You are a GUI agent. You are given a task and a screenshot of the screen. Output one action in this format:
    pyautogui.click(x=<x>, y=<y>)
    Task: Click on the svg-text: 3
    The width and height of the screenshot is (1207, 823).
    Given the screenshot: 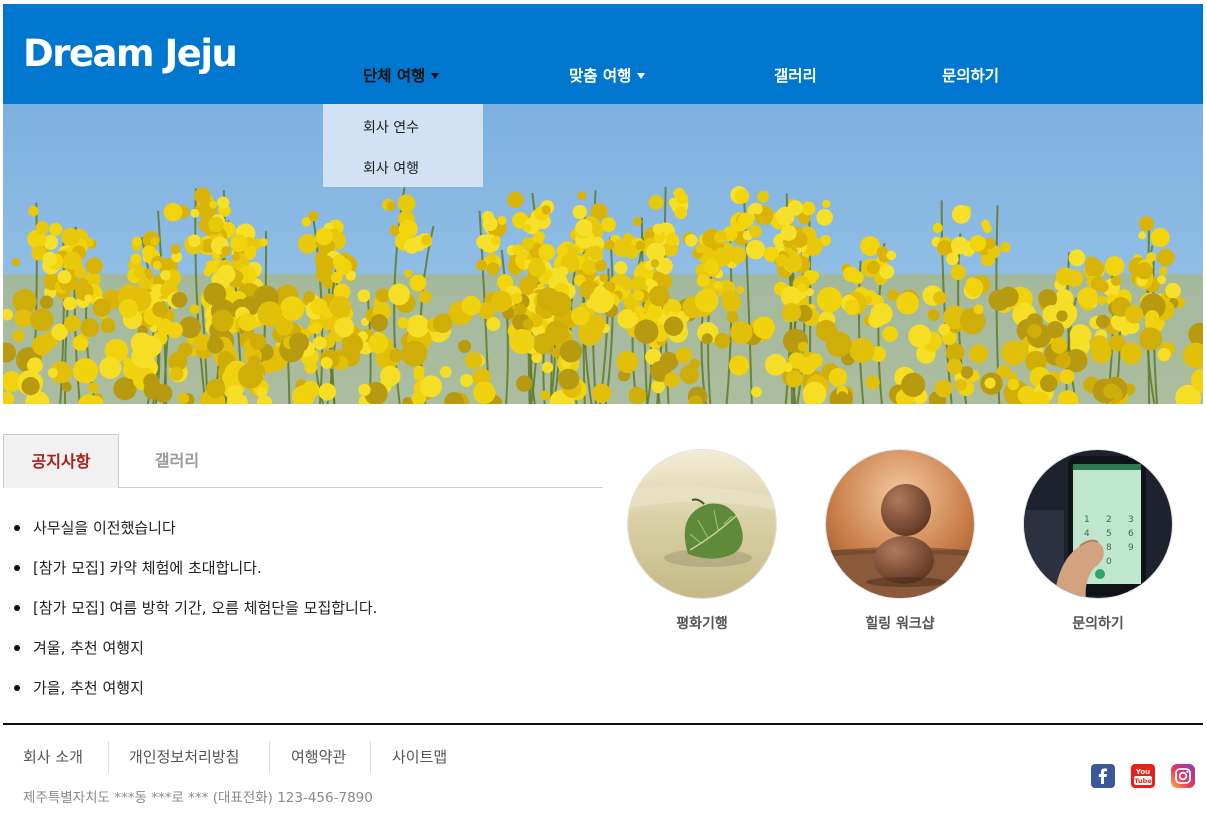 What is the action you would take?
    pyautogui.click(x=1131, y=520)
    